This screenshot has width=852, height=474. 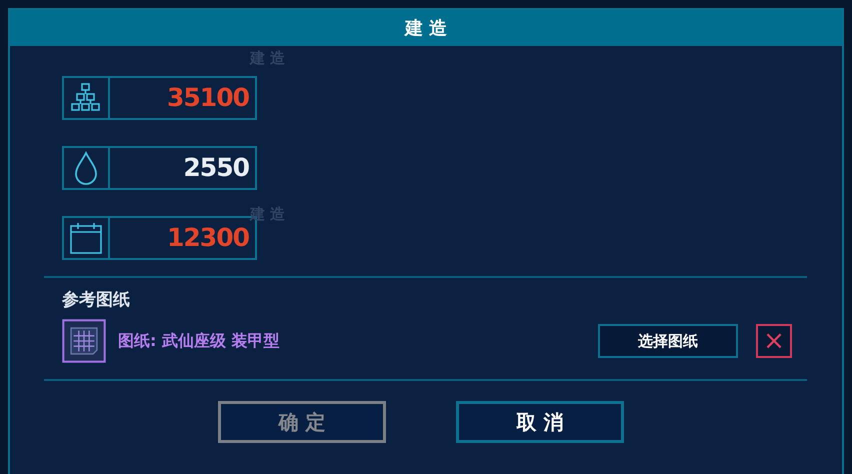 I want to click on dialog-title: 建 造, so click(x=426, y=28).